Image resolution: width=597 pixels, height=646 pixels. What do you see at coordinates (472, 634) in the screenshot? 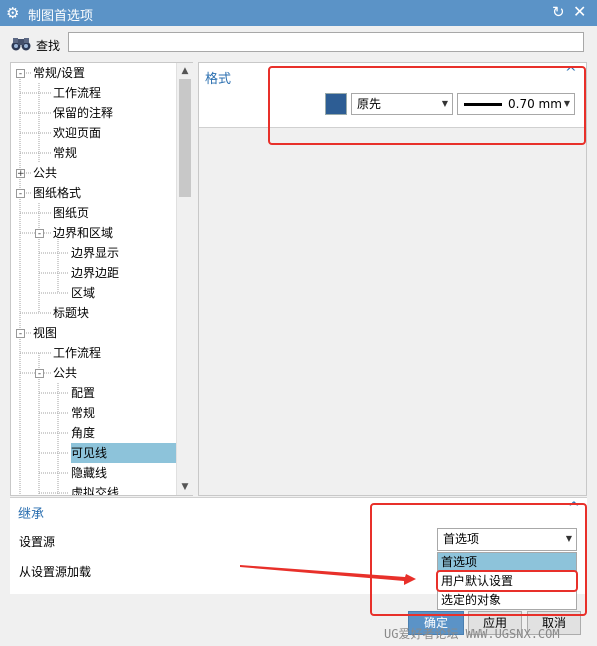
I see `watermark: UG爱好者论坛 WWW.UGSNX.COM` at bounding box center [472, 634].